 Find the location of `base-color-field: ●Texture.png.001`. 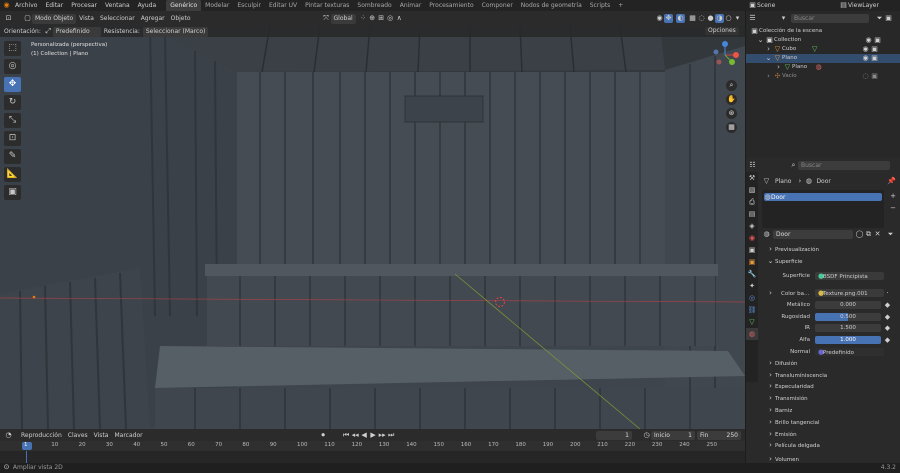

base-color-field: ●Texture.png.001 is located at coordinates (849, 293).